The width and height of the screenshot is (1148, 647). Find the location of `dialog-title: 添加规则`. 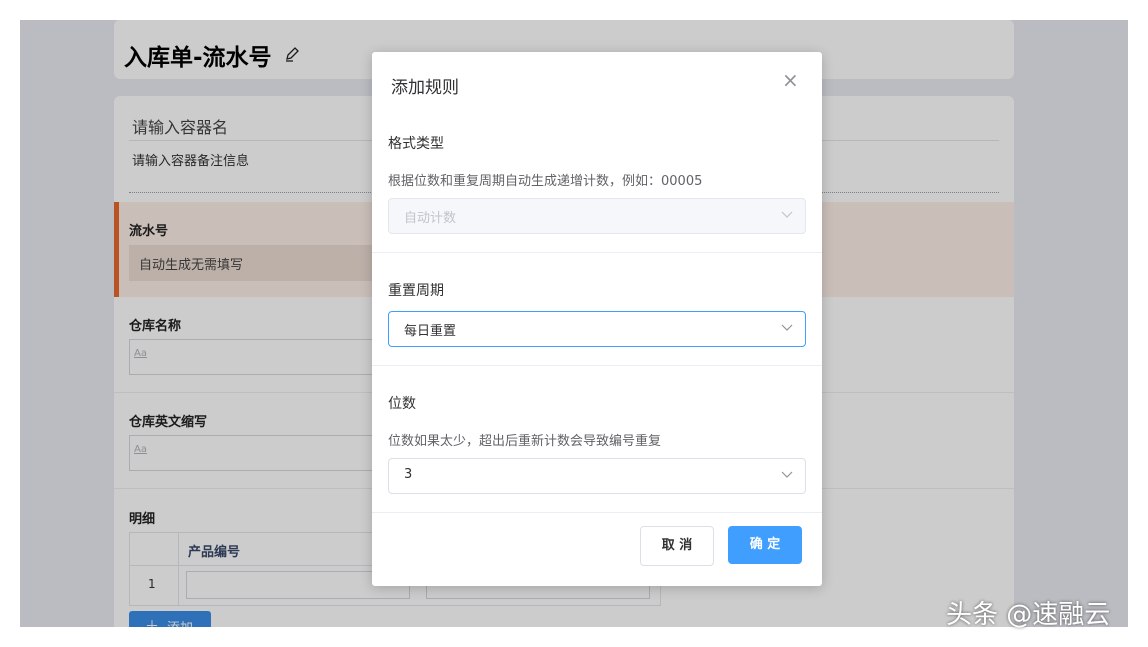

dialog-title: 添加规则 is located at coordinates (425, 88).